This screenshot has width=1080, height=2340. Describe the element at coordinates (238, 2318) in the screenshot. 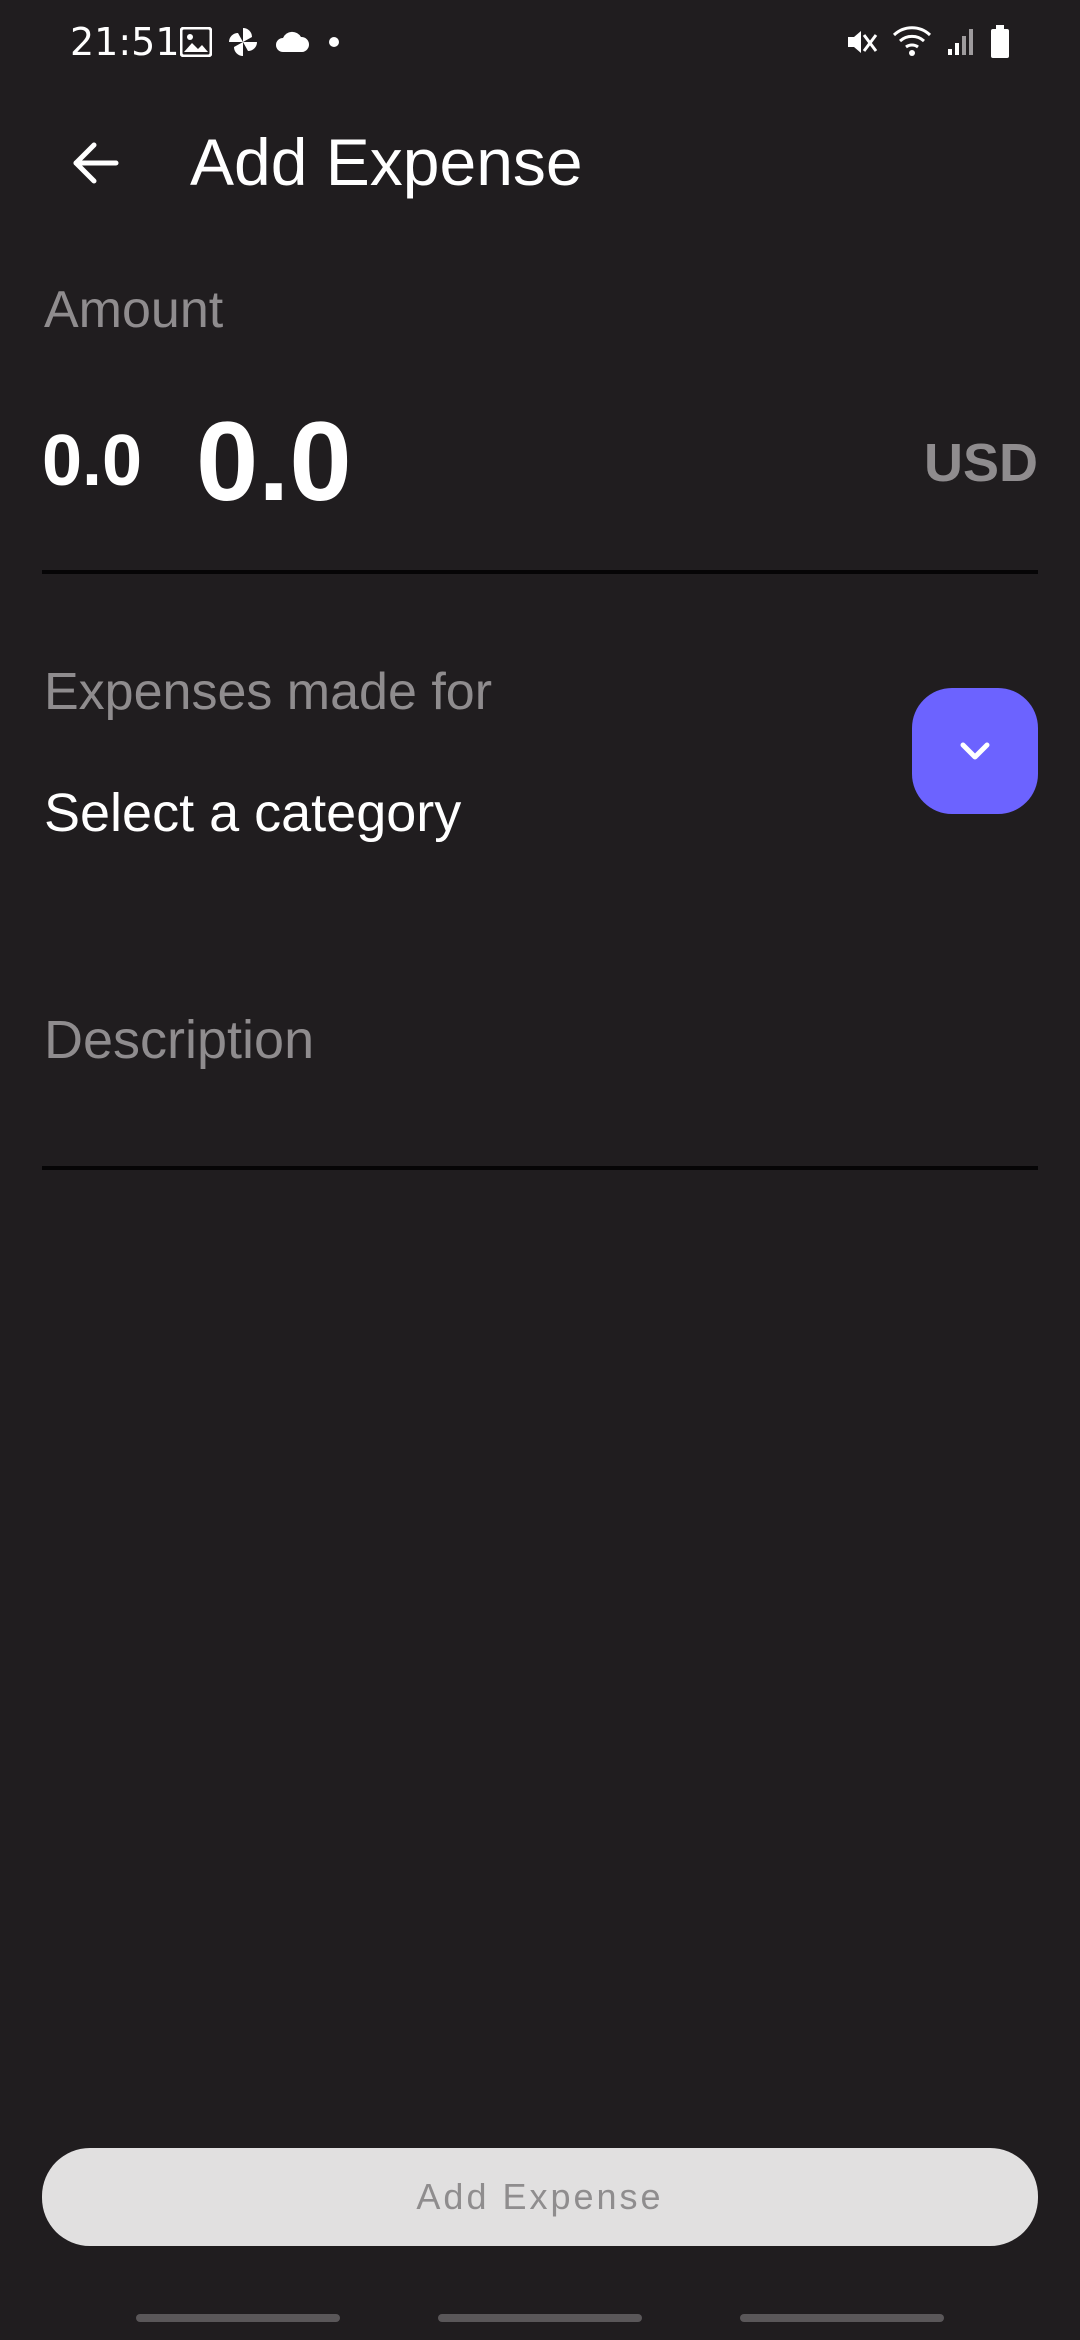

I see `nav-hint-left` at that location.